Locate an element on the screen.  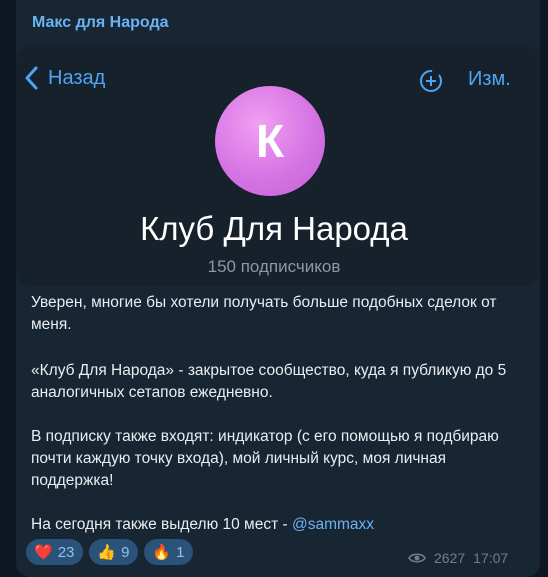
avatar-letter: К is located at coordinates (270, 141).